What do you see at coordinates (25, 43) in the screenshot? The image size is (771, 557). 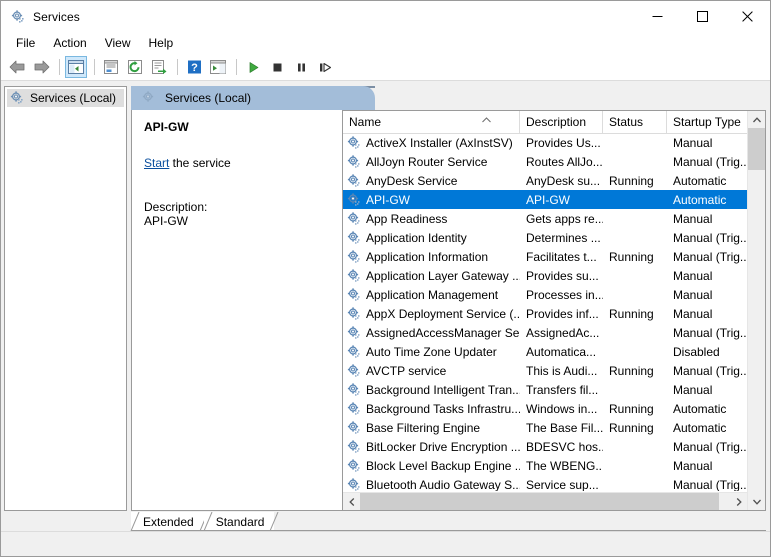 I see `menu-file: File` at bounding box center [25, 43].